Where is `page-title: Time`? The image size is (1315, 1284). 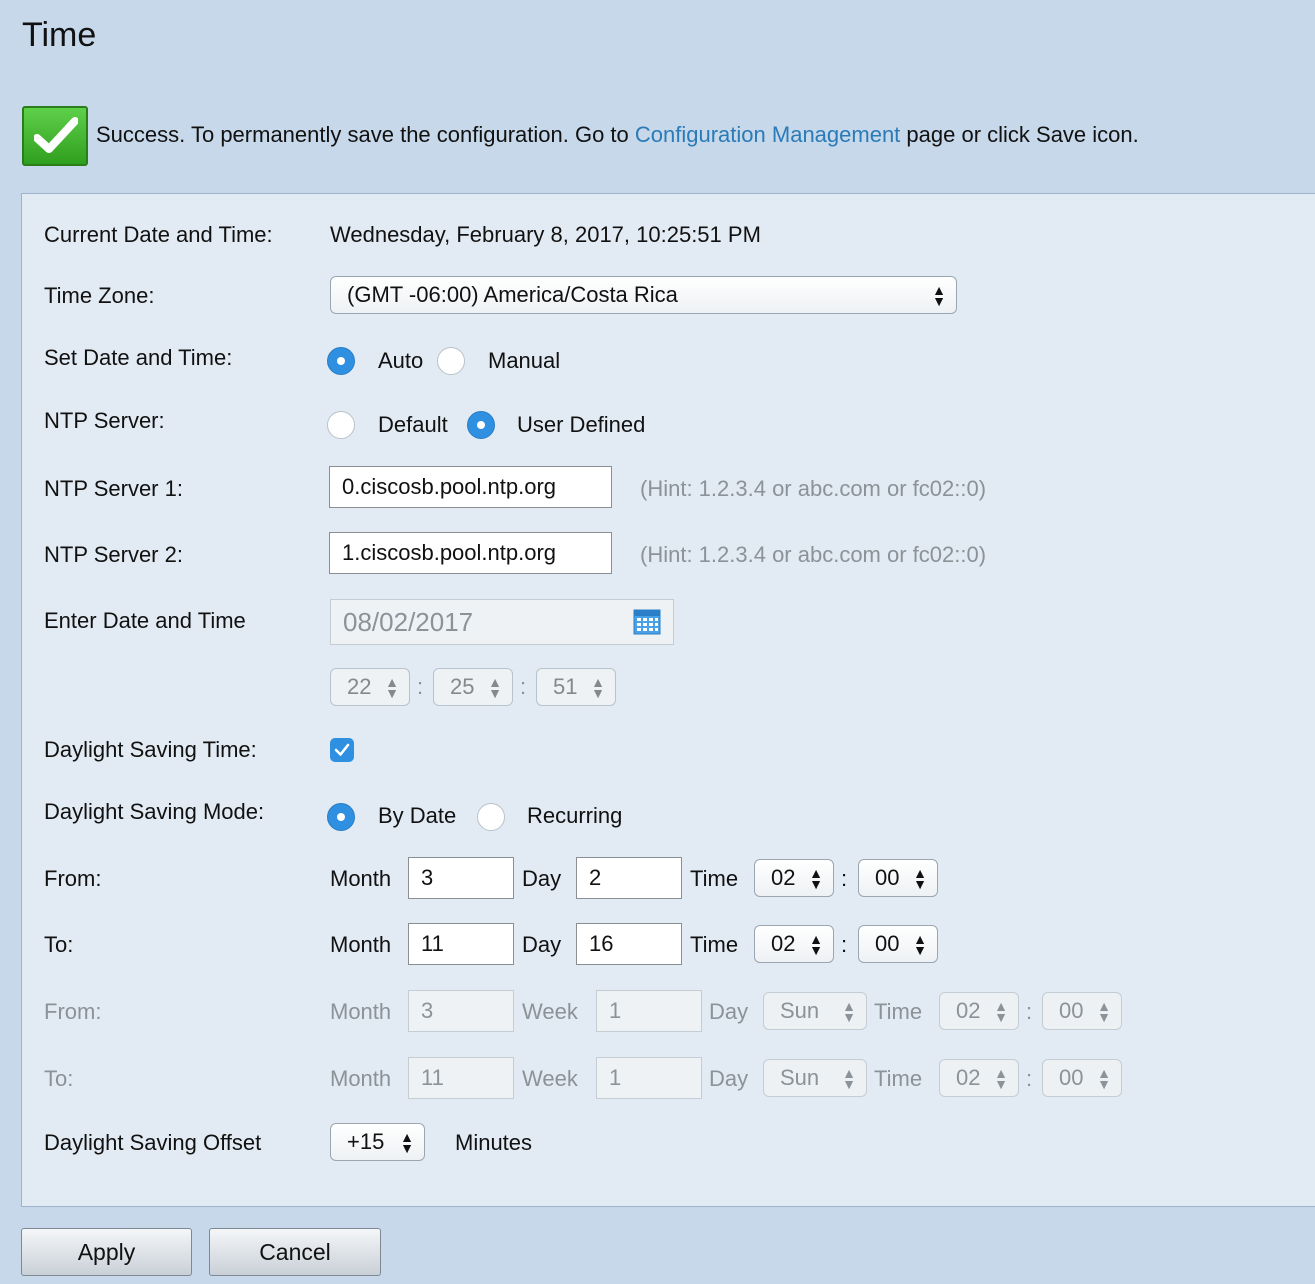
page-title: Time is located at coordinates (59, 35).